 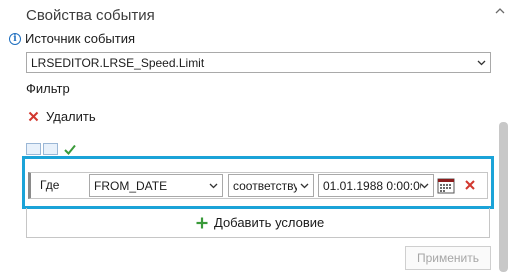 I want to click on operator-select-value: соответствует, so click(x=265, y=185).